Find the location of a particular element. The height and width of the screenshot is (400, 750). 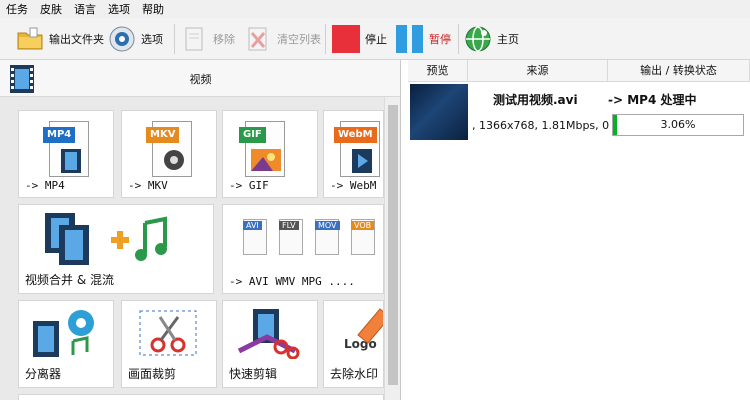

tile-merge-mux: 视频合并 & 混流 is located at coordinates (116, 249).